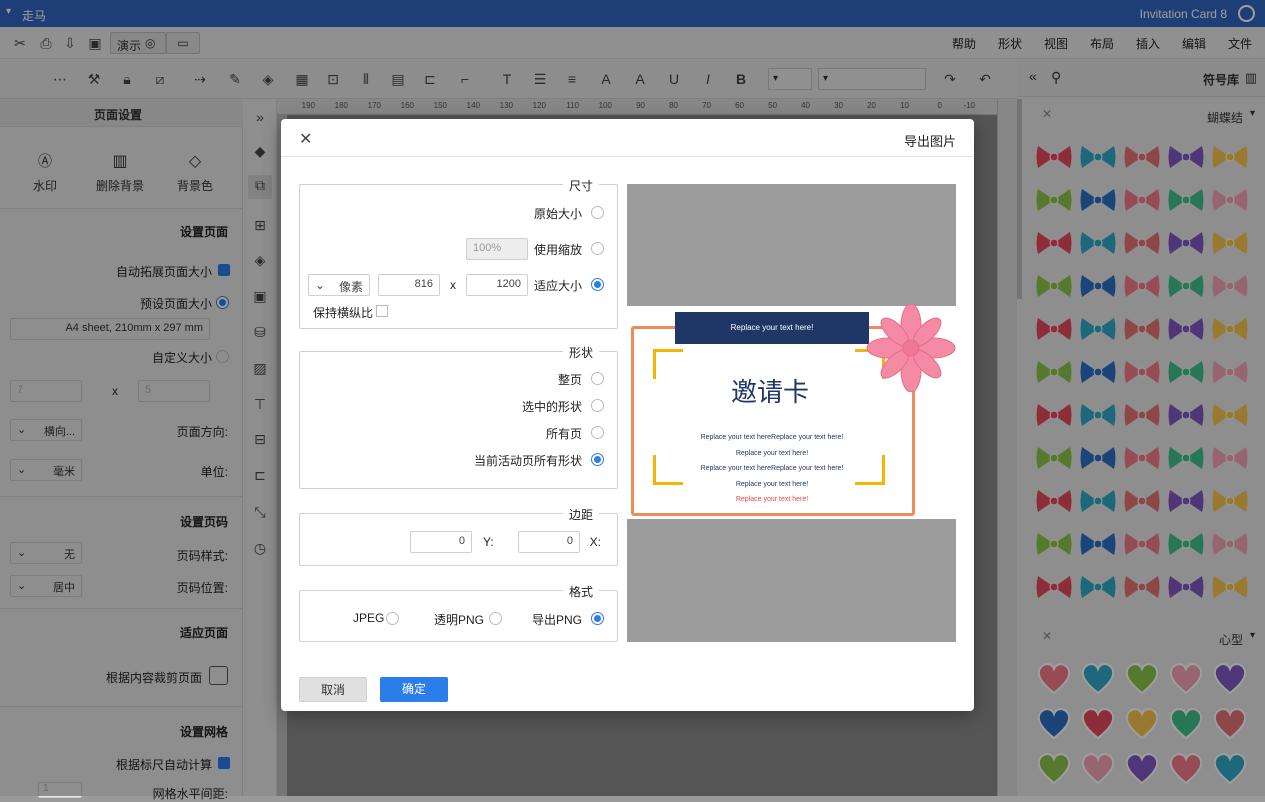 Image resolution: width=1265 pixels, height=802 pixels. Describe the element at coordinates (343, 313) in the screenshot. I see `keep-ratio-label: 保持横纵比` at that location.